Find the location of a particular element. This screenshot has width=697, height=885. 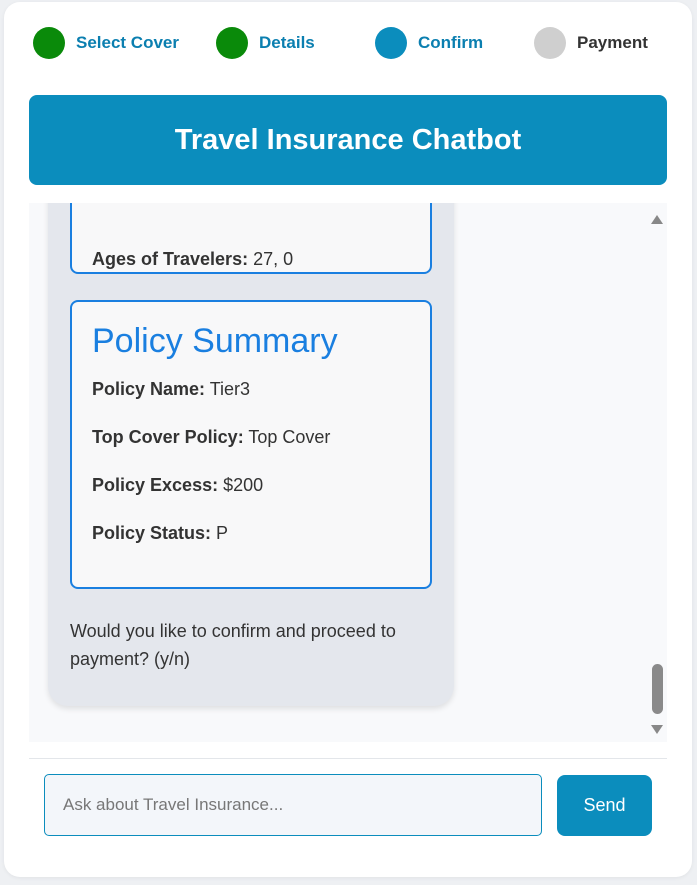

policy-excess-row: Policy Excess: $200 is located at coordinates (177, 485).